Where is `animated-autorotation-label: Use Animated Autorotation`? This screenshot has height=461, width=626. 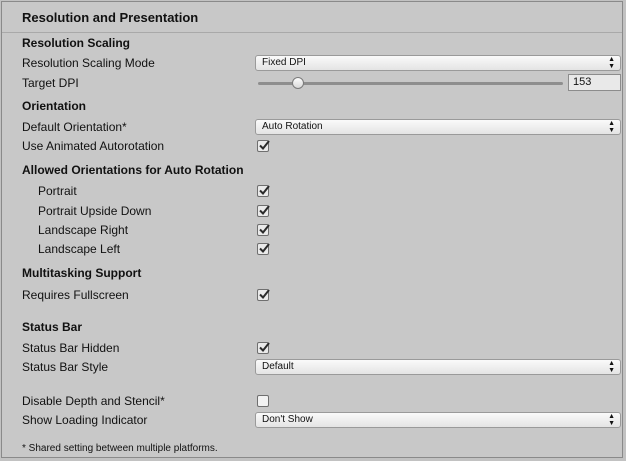
animated-autorotation-label: Use Animated Autorotation is located at coordinates (93, 146).